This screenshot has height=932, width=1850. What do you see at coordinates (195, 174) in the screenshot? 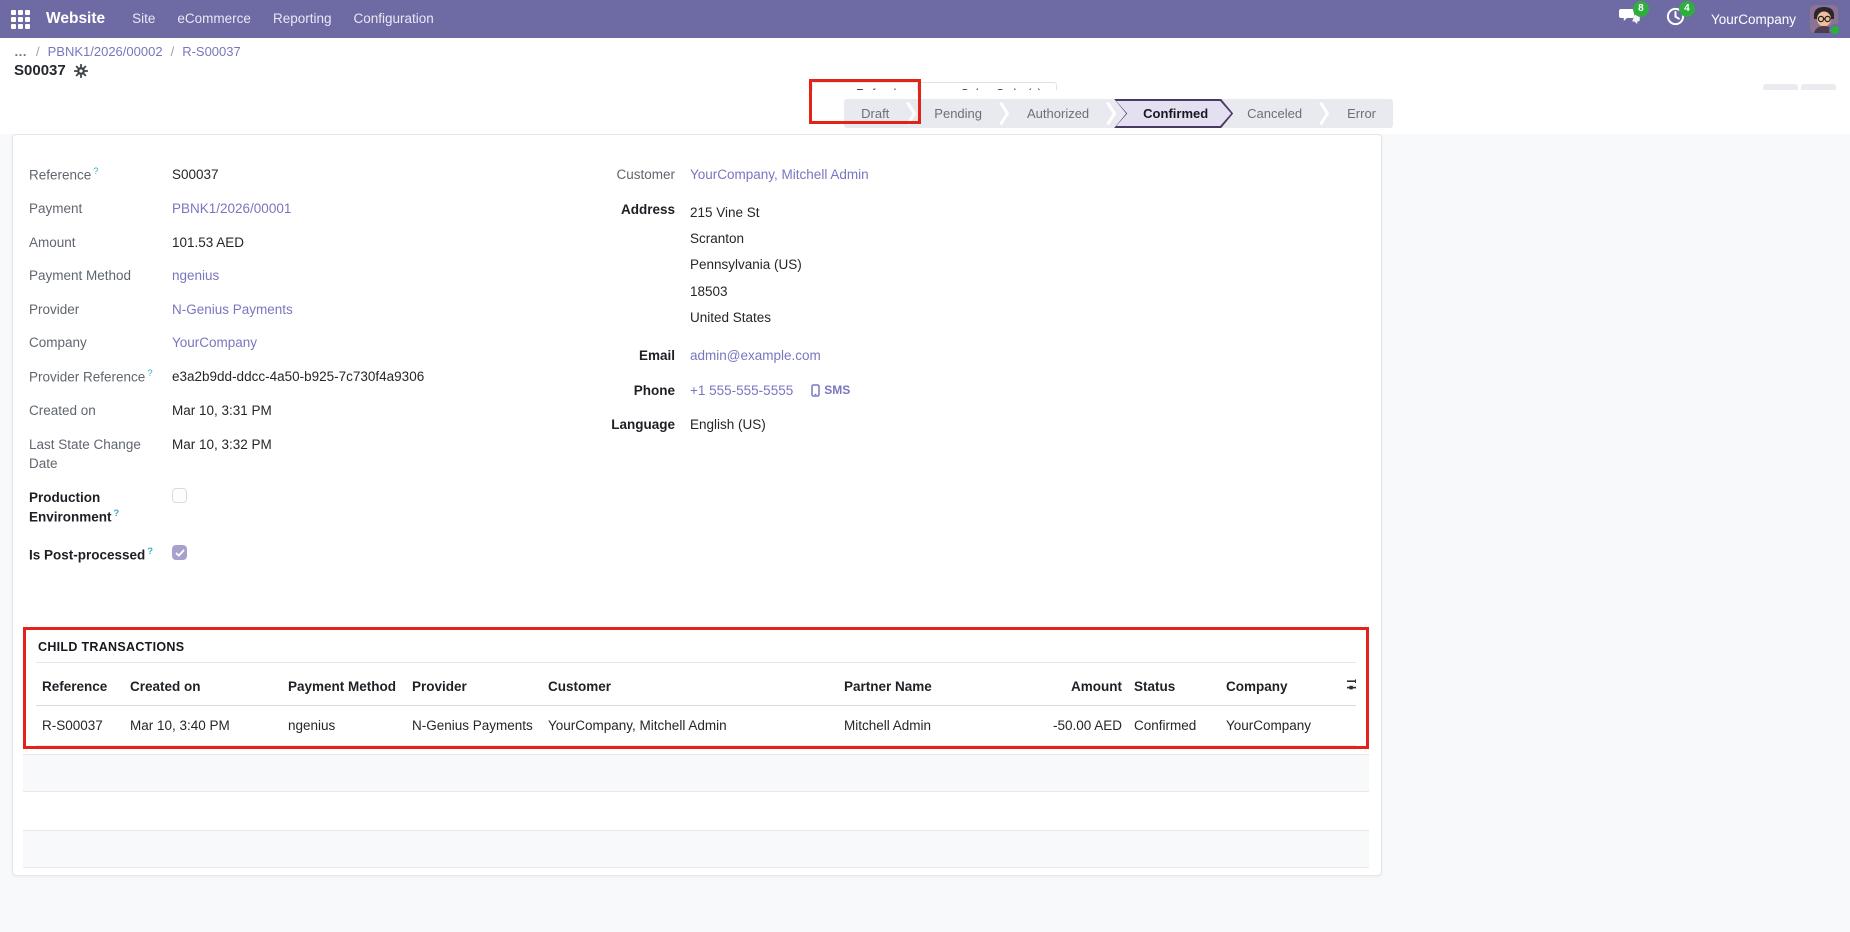
I see `field-value-reference: S00037` at bounding box center [195, 174].